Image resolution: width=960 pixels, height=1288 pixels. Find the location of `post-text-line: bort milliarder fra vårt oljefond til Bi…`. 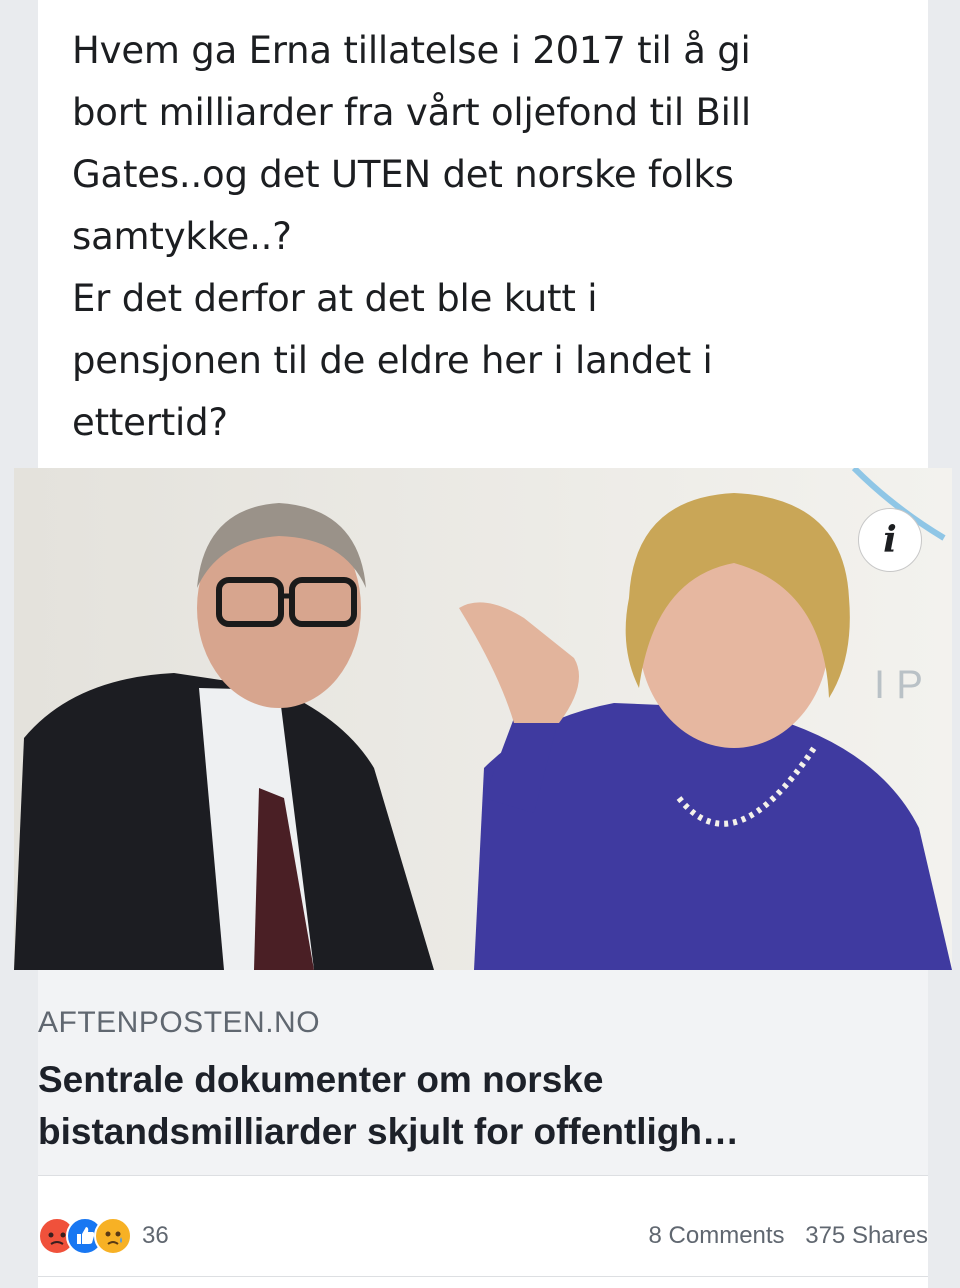

post-text-line: bort milliarder fra vårt oljefond til Bi… is located at coordinates (411, 112).